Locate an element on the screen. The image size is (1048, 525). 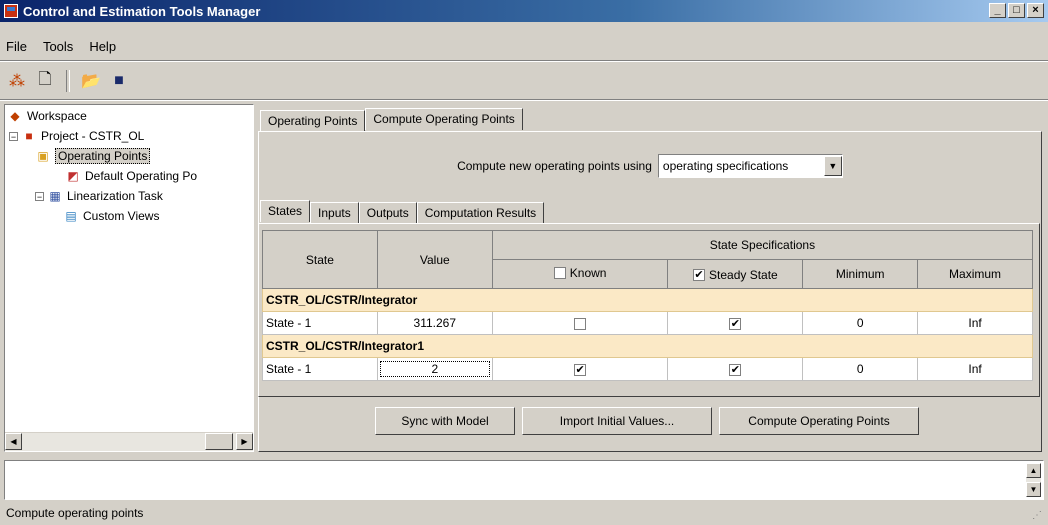
table-row: State - 1 2 ✔ ✔ 0 Inf is located at coordinates (647, 369).